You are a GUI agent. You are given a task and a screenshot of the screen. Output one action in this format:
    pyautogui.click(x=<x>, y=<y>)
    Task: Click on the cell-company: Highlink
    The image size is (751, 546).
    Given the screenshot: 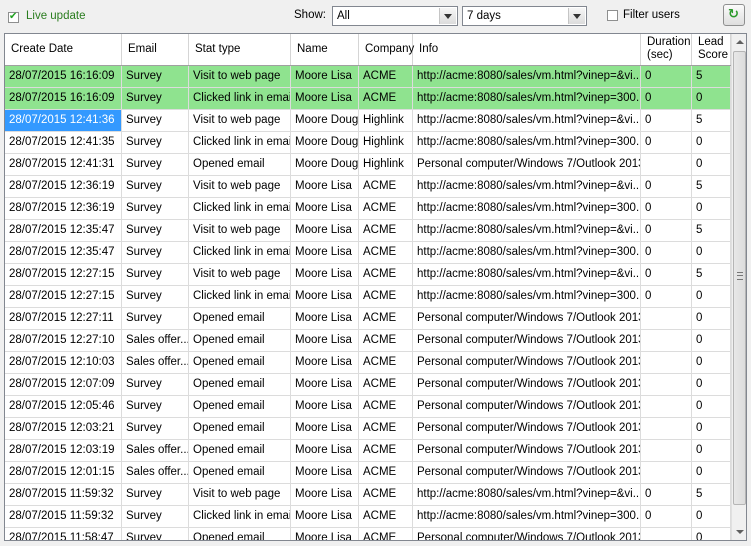 What is the action you would take?
    pyautogui.click(x=386, y=120)
    